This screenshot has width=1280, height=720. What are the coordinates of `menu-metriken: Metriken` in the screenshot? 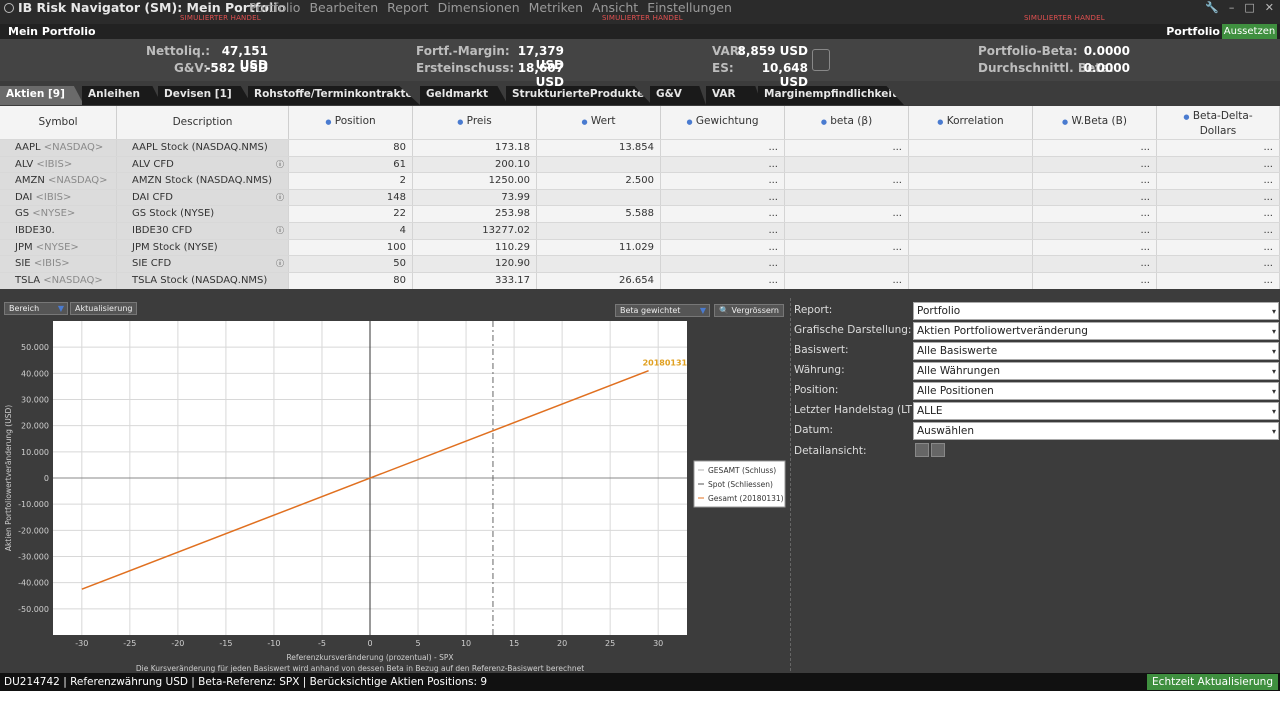 It's located at (556, 7).